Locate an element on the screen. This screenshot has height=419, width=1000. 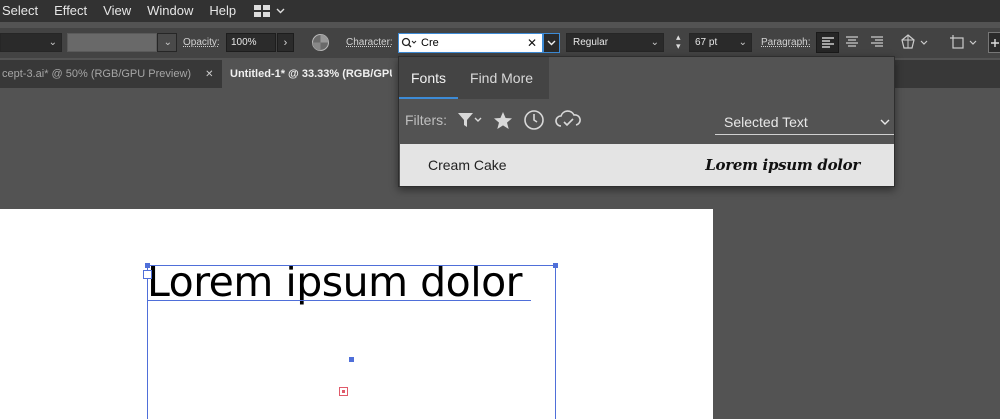
align-center-button is located at coordinates (852, 43).